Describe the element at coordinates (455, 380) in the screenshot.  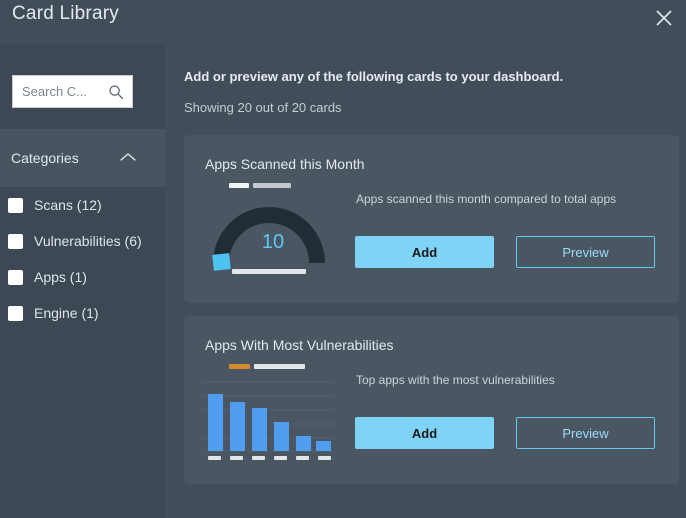
I see `card-description: Top apps with the most vulnerabilities` at that location.